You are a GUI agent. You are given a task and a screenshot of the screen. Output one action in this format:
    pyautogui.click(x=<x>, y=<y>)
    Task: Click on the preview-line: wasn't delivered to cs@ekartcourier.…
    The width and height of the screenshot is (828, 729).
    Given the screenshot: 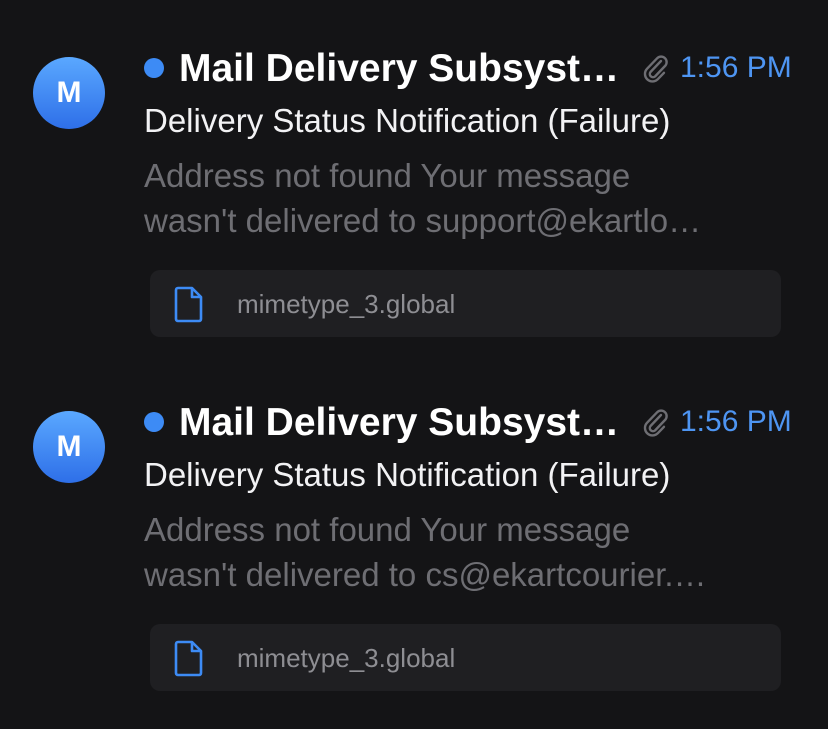 What is the action you would take?
    pyautogui.click(x=425, y=574)
    